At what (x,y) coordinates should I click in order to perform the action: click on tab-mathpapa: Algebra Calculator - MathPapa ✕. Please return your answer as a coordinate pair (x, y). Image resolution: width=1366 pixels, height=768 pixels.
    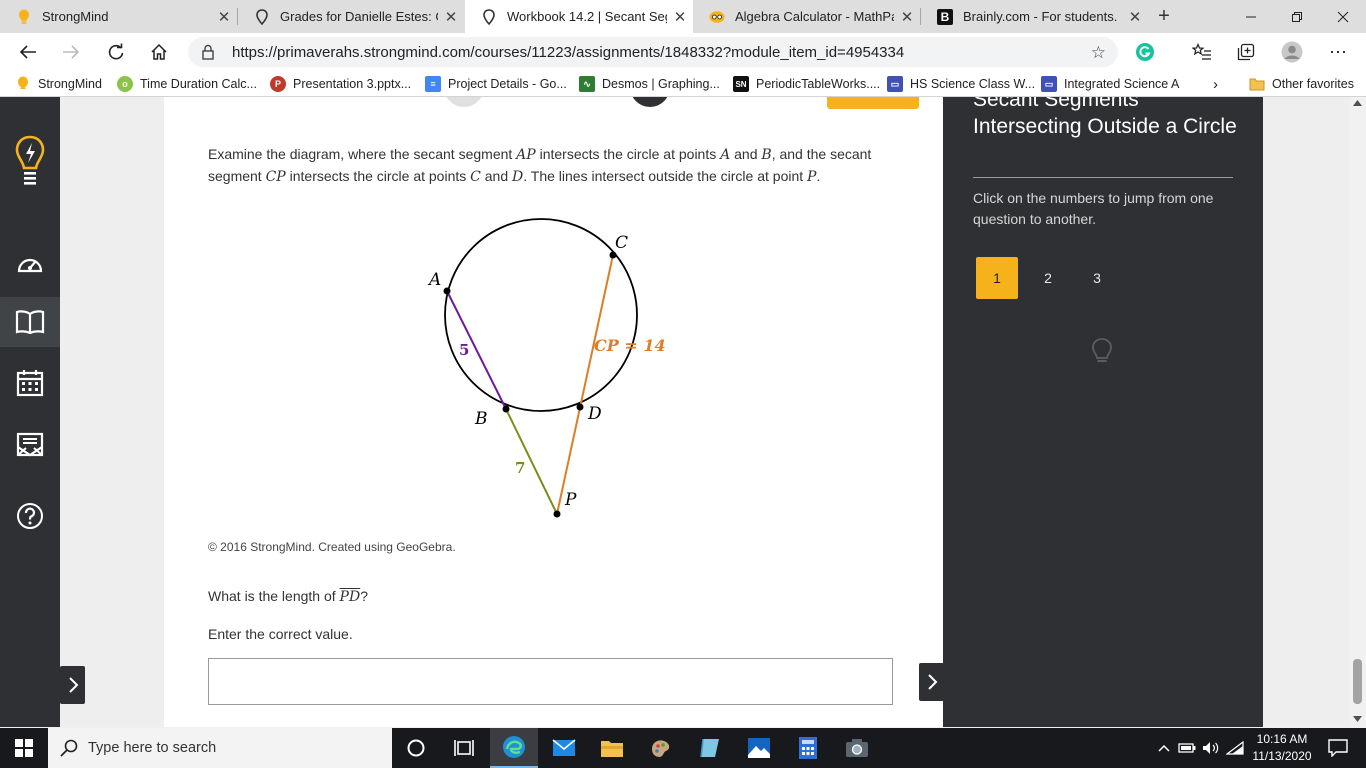
    Looking at the image, I should click on (806, 16).